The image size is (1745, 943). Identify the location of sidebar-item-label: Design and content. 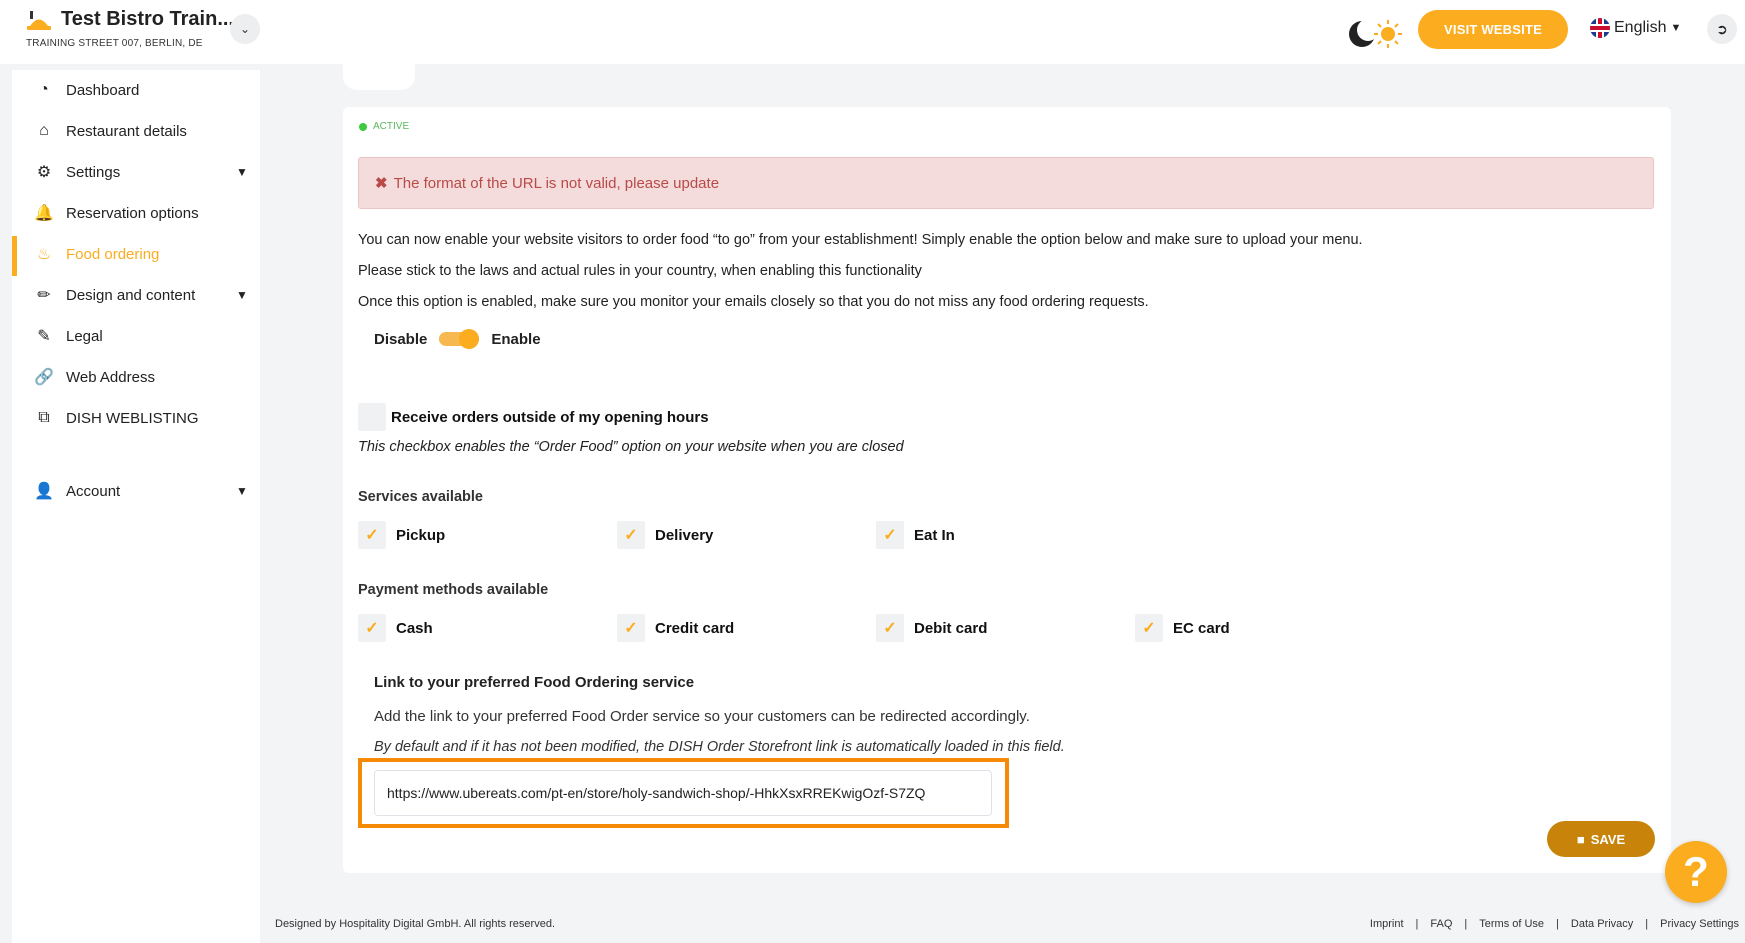
(131, 295).